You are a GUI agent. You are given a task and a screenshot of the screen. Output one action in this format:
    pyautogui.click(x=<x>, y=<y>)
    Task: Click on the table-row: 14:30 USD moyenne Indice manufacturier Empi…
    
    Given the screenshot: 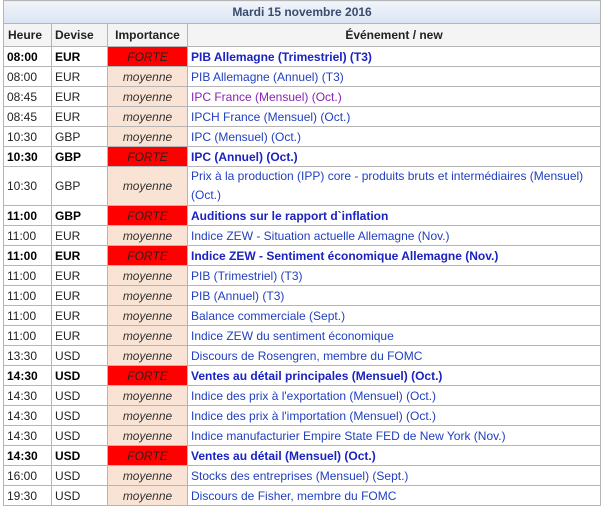 What is the action you would take?
    pyautogui.click(x=302, y=435)
    